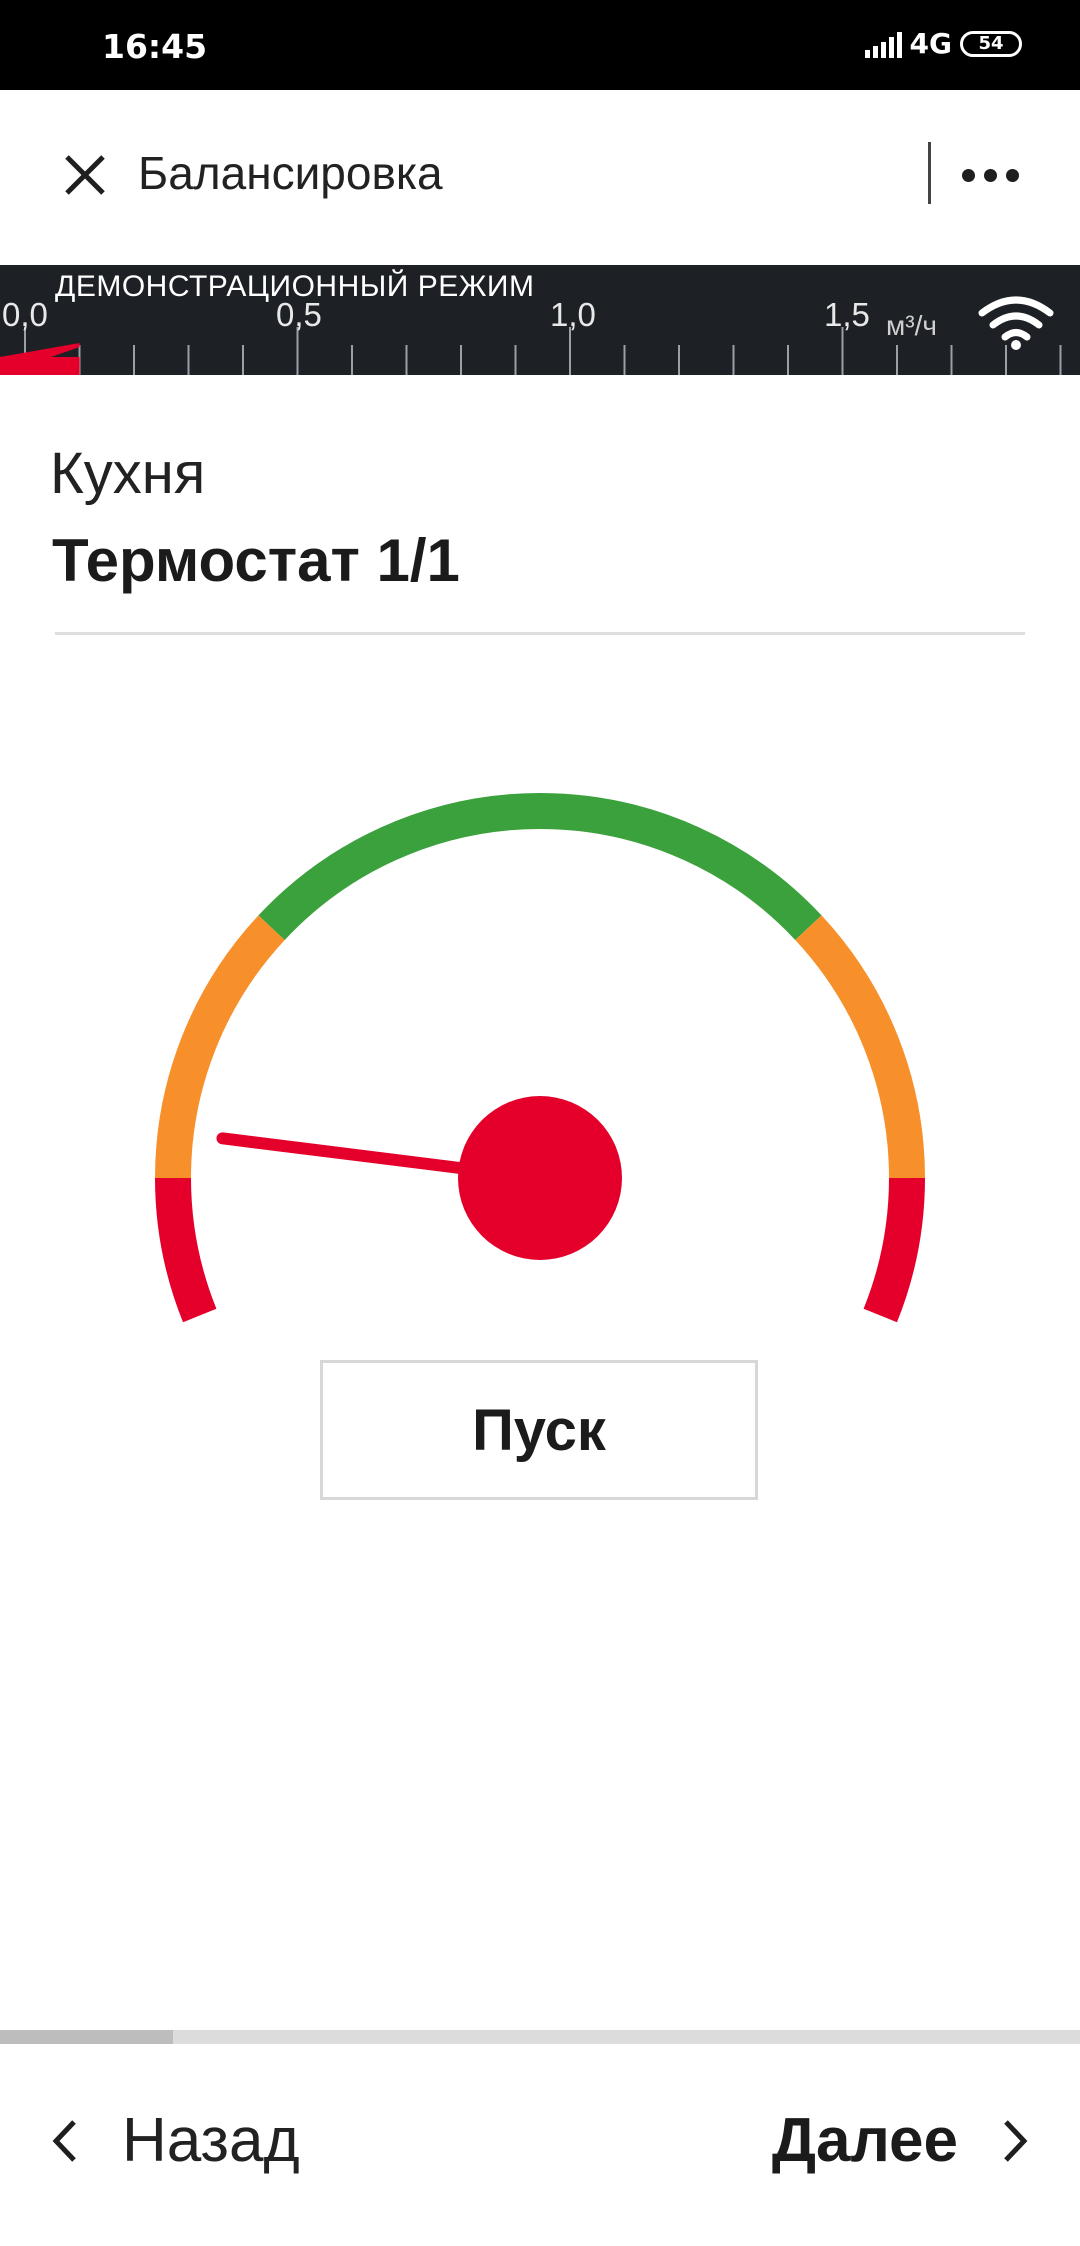  What do you see at coordinates (1016, 2140) in the screenshot?
I see `chevron-right-icon` at bounding box center [1016, 2140].